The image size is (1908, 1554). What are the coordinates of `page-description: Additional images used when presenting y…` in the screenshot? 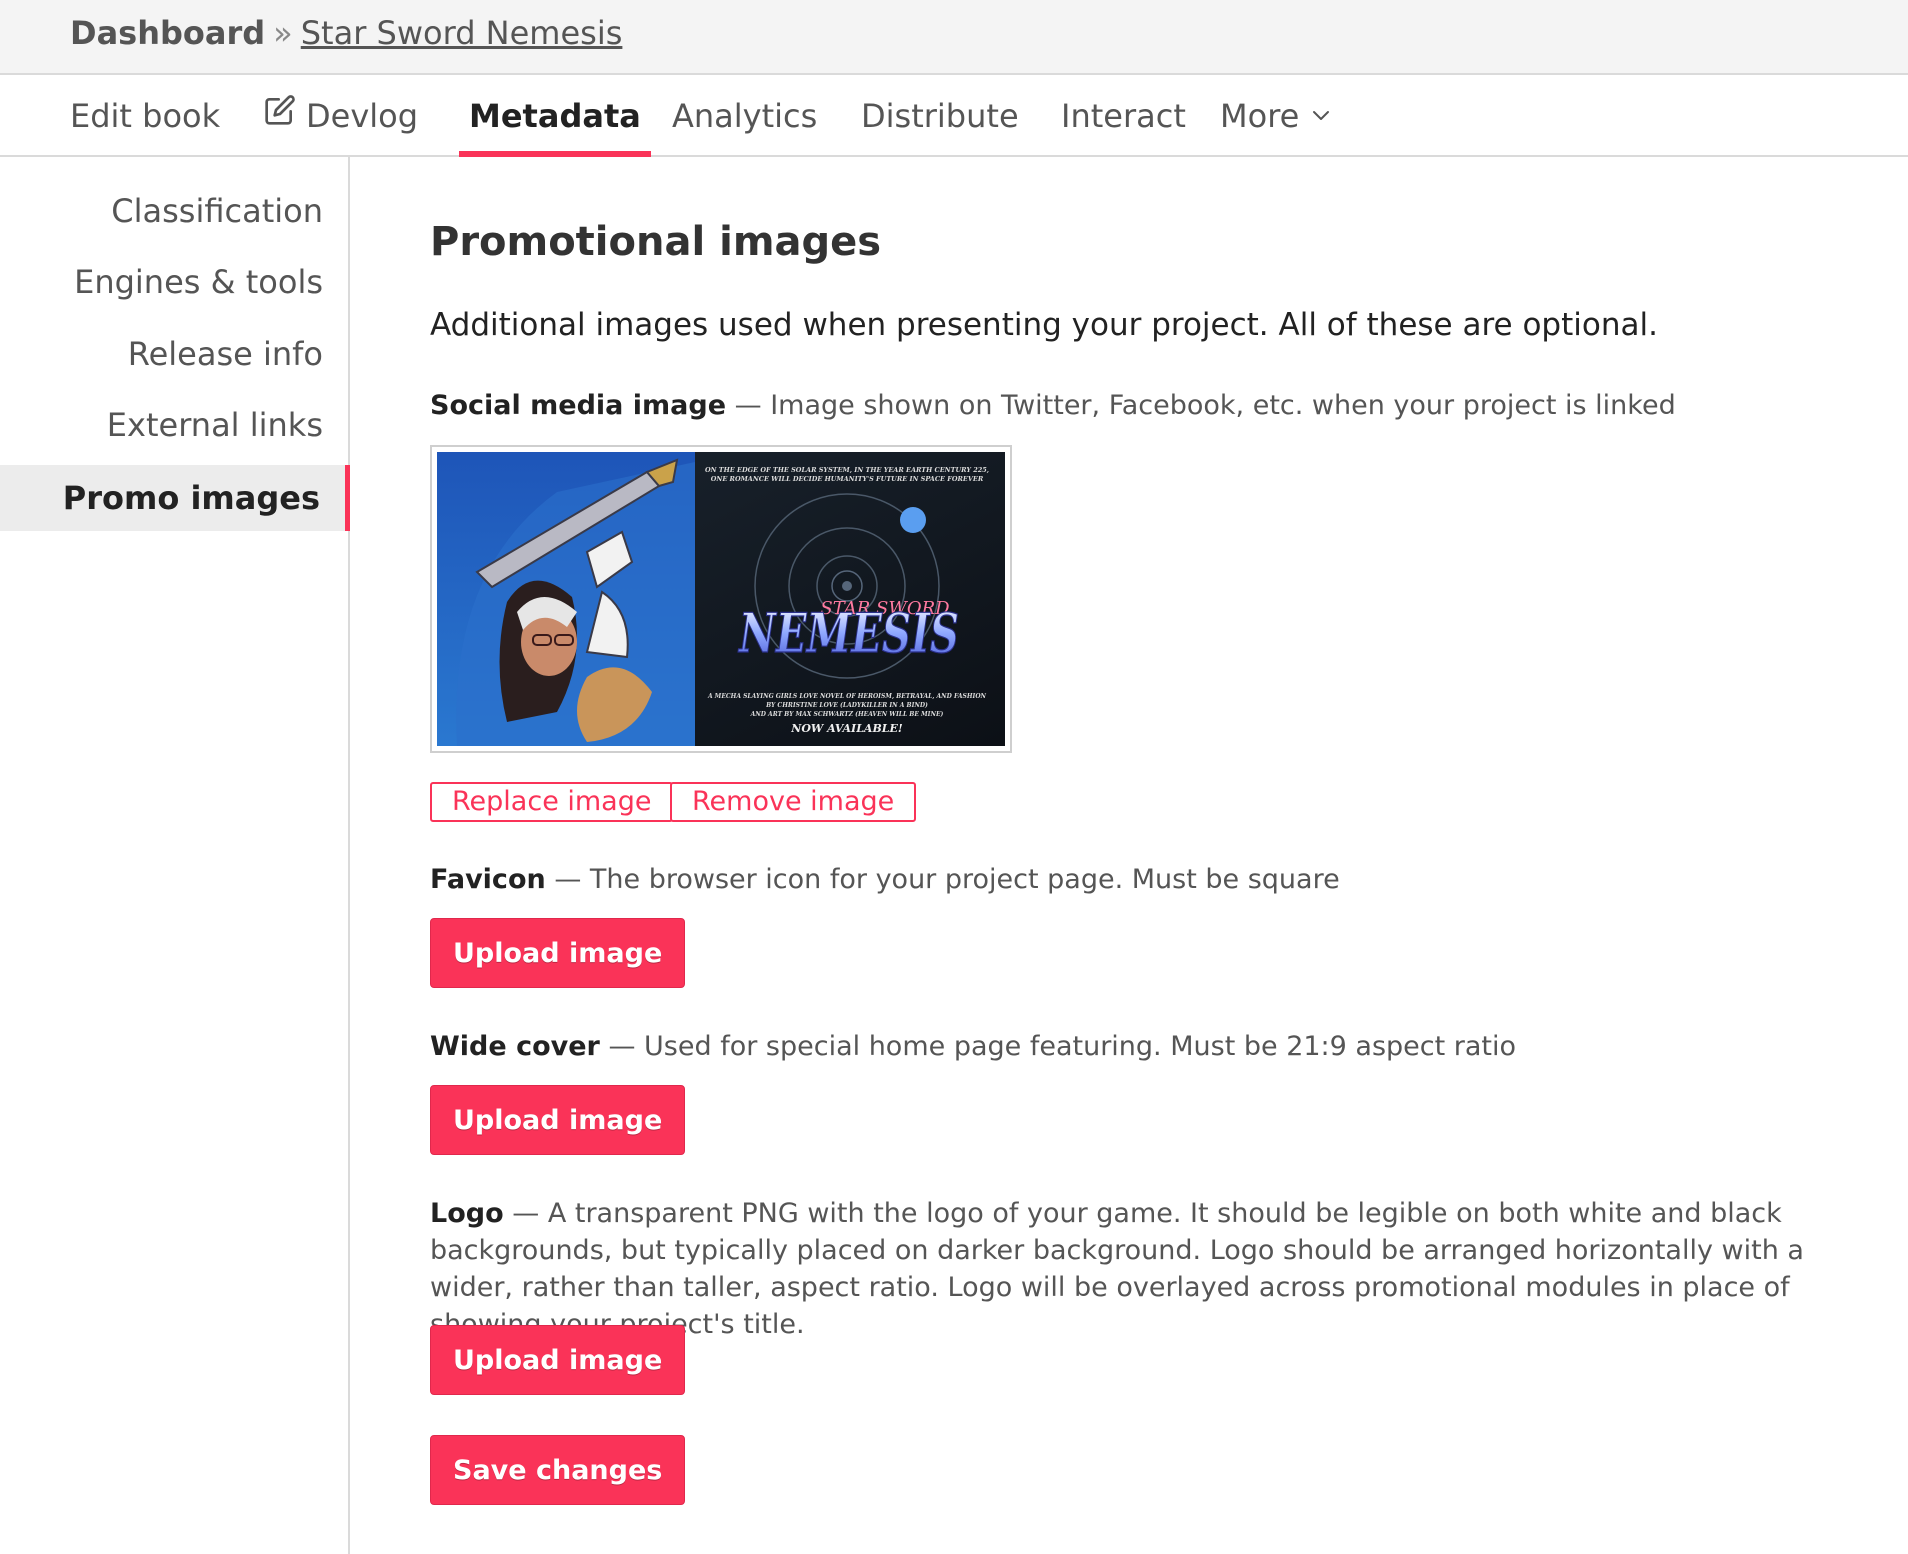 It's located at (1044, 325).